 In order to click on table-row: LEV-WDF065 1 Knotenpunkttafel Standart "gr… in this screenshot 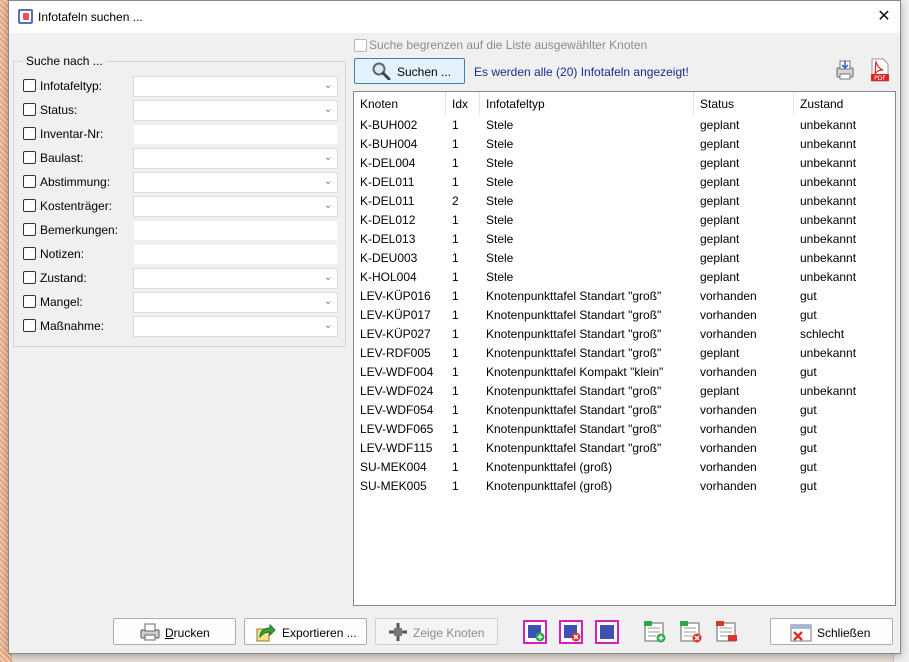, I will do `click(624, 429)`.